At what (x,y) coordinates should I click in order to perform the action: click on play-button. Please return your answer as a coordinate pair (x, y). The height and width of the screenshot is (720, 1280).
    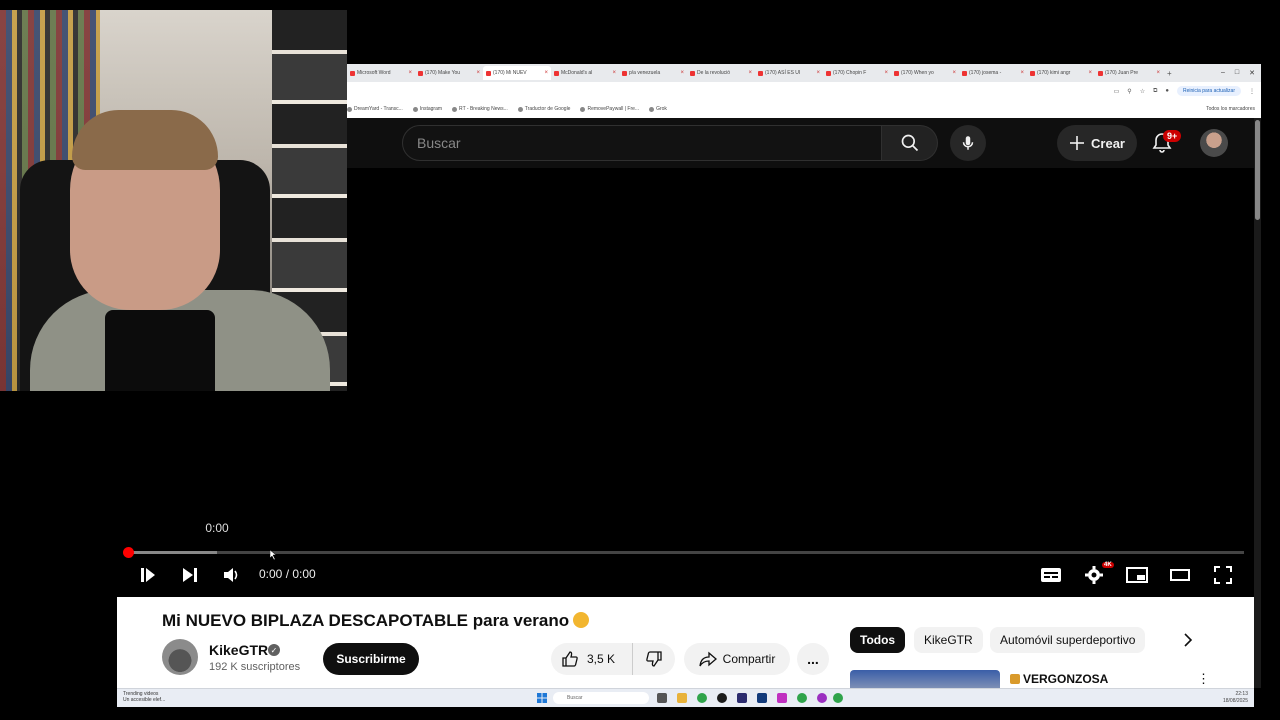
    Looking at the image, I should click on (148, 575).